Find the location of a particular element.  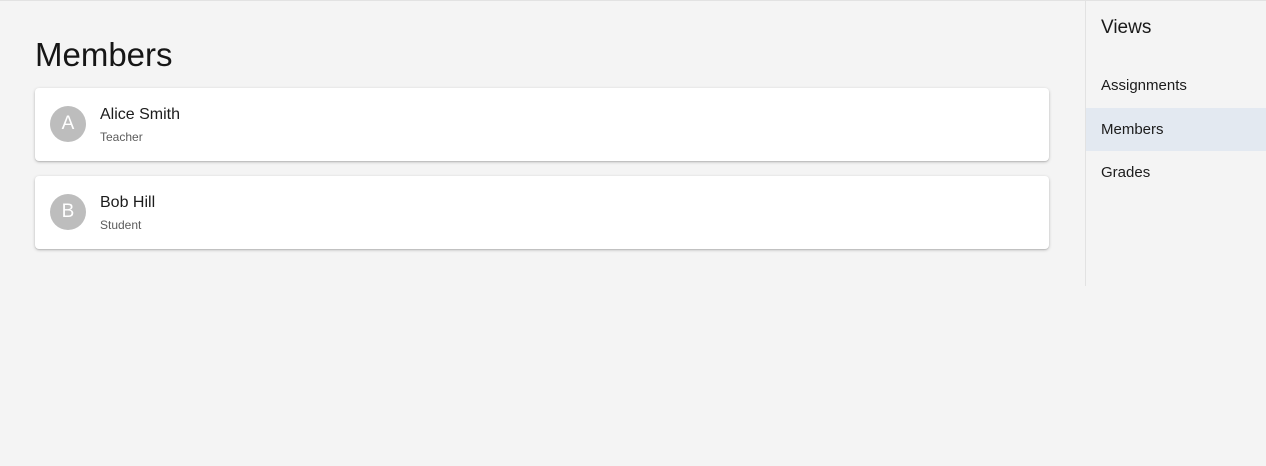

member-role: Student is located at coordinates (121, 225).